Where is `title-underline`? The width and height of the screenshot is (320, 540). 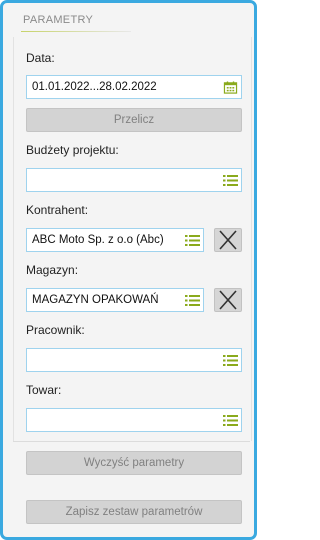
title-underline is located at coordinates (76, 31).